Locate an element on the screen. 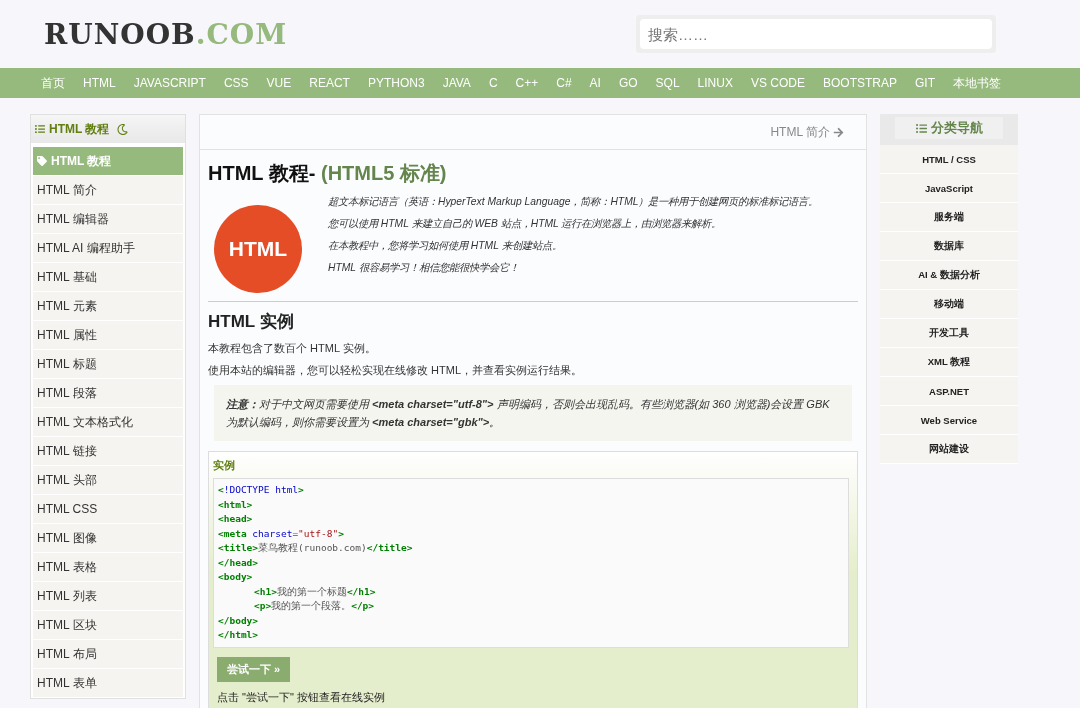 The height and width of the screenshot is (708, 1080). sidebar-item: HTML 段落 is located at coordinates (108, 393).